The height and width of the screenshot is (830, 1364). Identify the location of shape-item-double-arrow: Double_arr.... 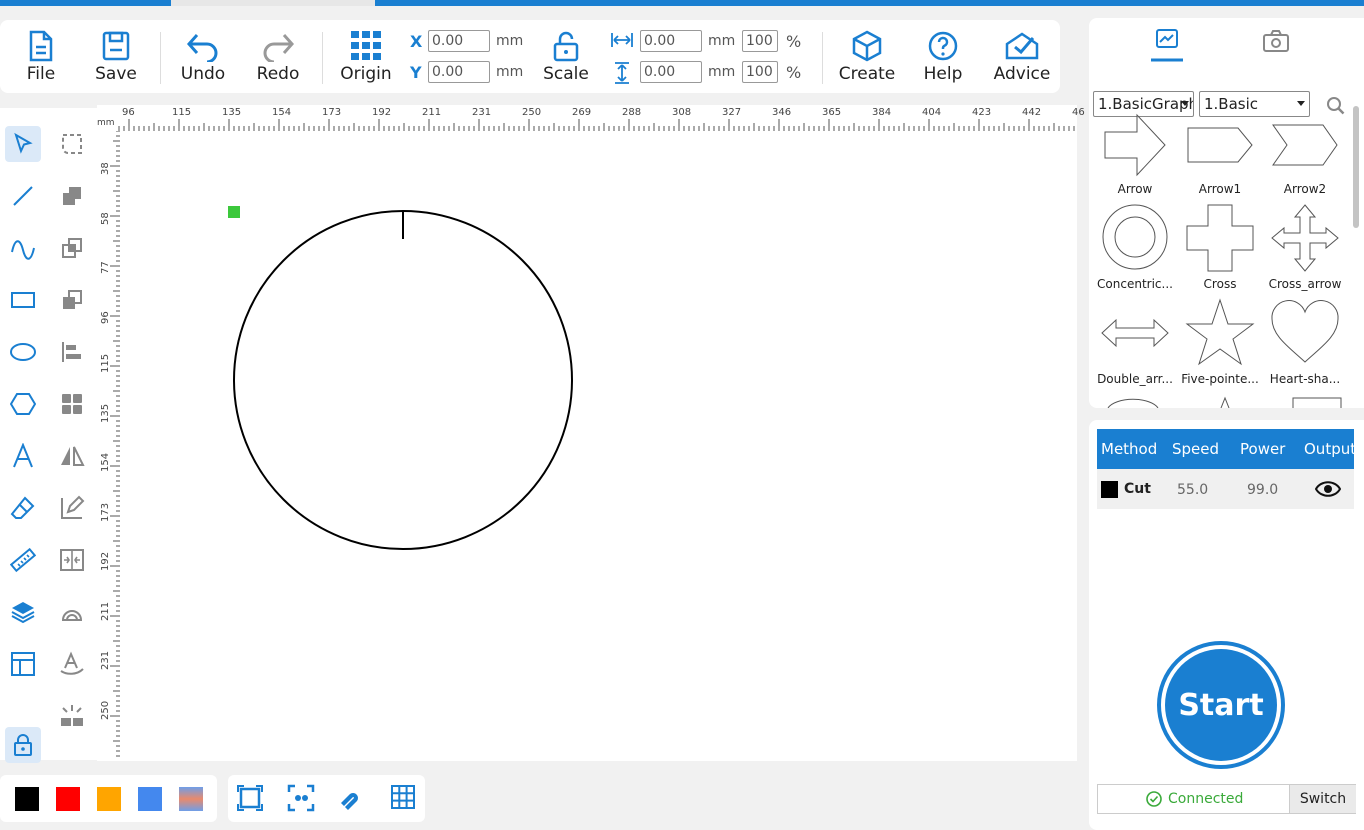
(1135, 345).